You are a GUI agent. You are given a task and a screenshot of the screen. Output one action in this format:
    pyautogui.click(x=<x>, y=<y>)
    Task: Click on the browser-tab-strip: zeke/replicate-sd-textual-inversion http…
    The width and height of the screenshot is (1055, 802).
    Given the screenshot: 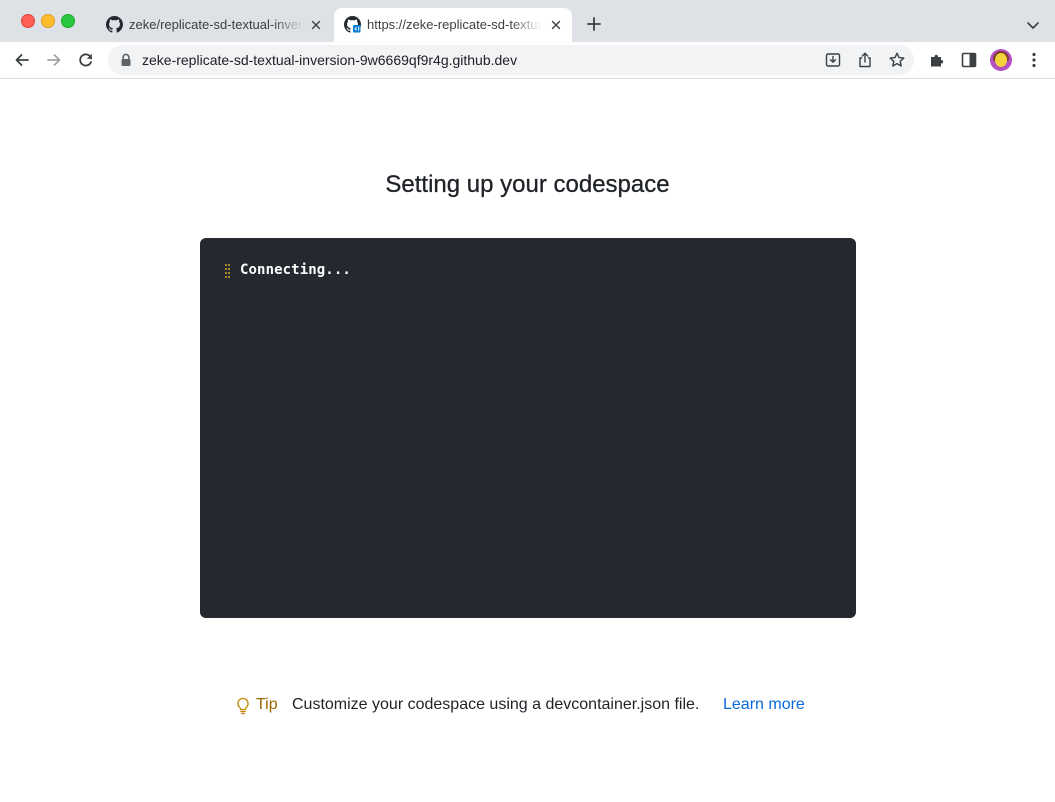 What is the action you would take?
    pyautogui.click(x=527, y=21)
    